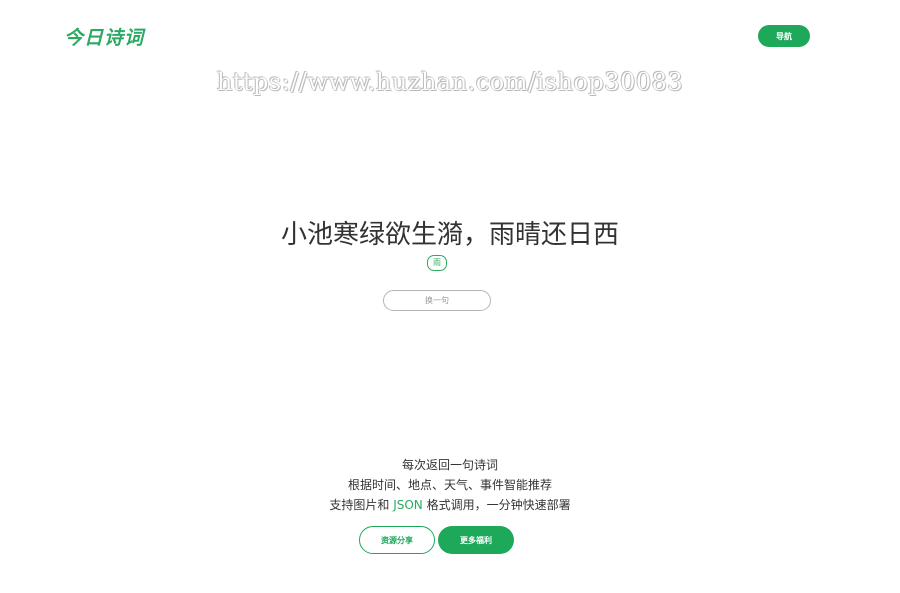  What do you see at coordinates (104, 38) in the screenshot?
I see `site-logo: 今日诗词` at bounding box center [104, 38].